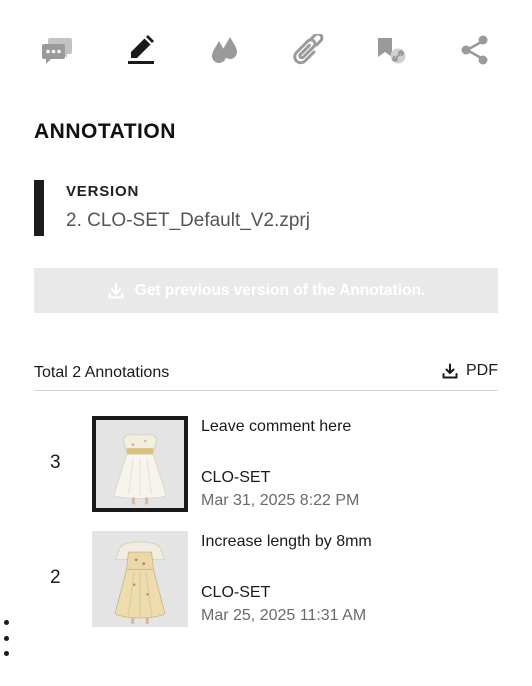 The width and height of the screenshot is (532, 686). I want to click on color-tool-button, so click(224, 50).